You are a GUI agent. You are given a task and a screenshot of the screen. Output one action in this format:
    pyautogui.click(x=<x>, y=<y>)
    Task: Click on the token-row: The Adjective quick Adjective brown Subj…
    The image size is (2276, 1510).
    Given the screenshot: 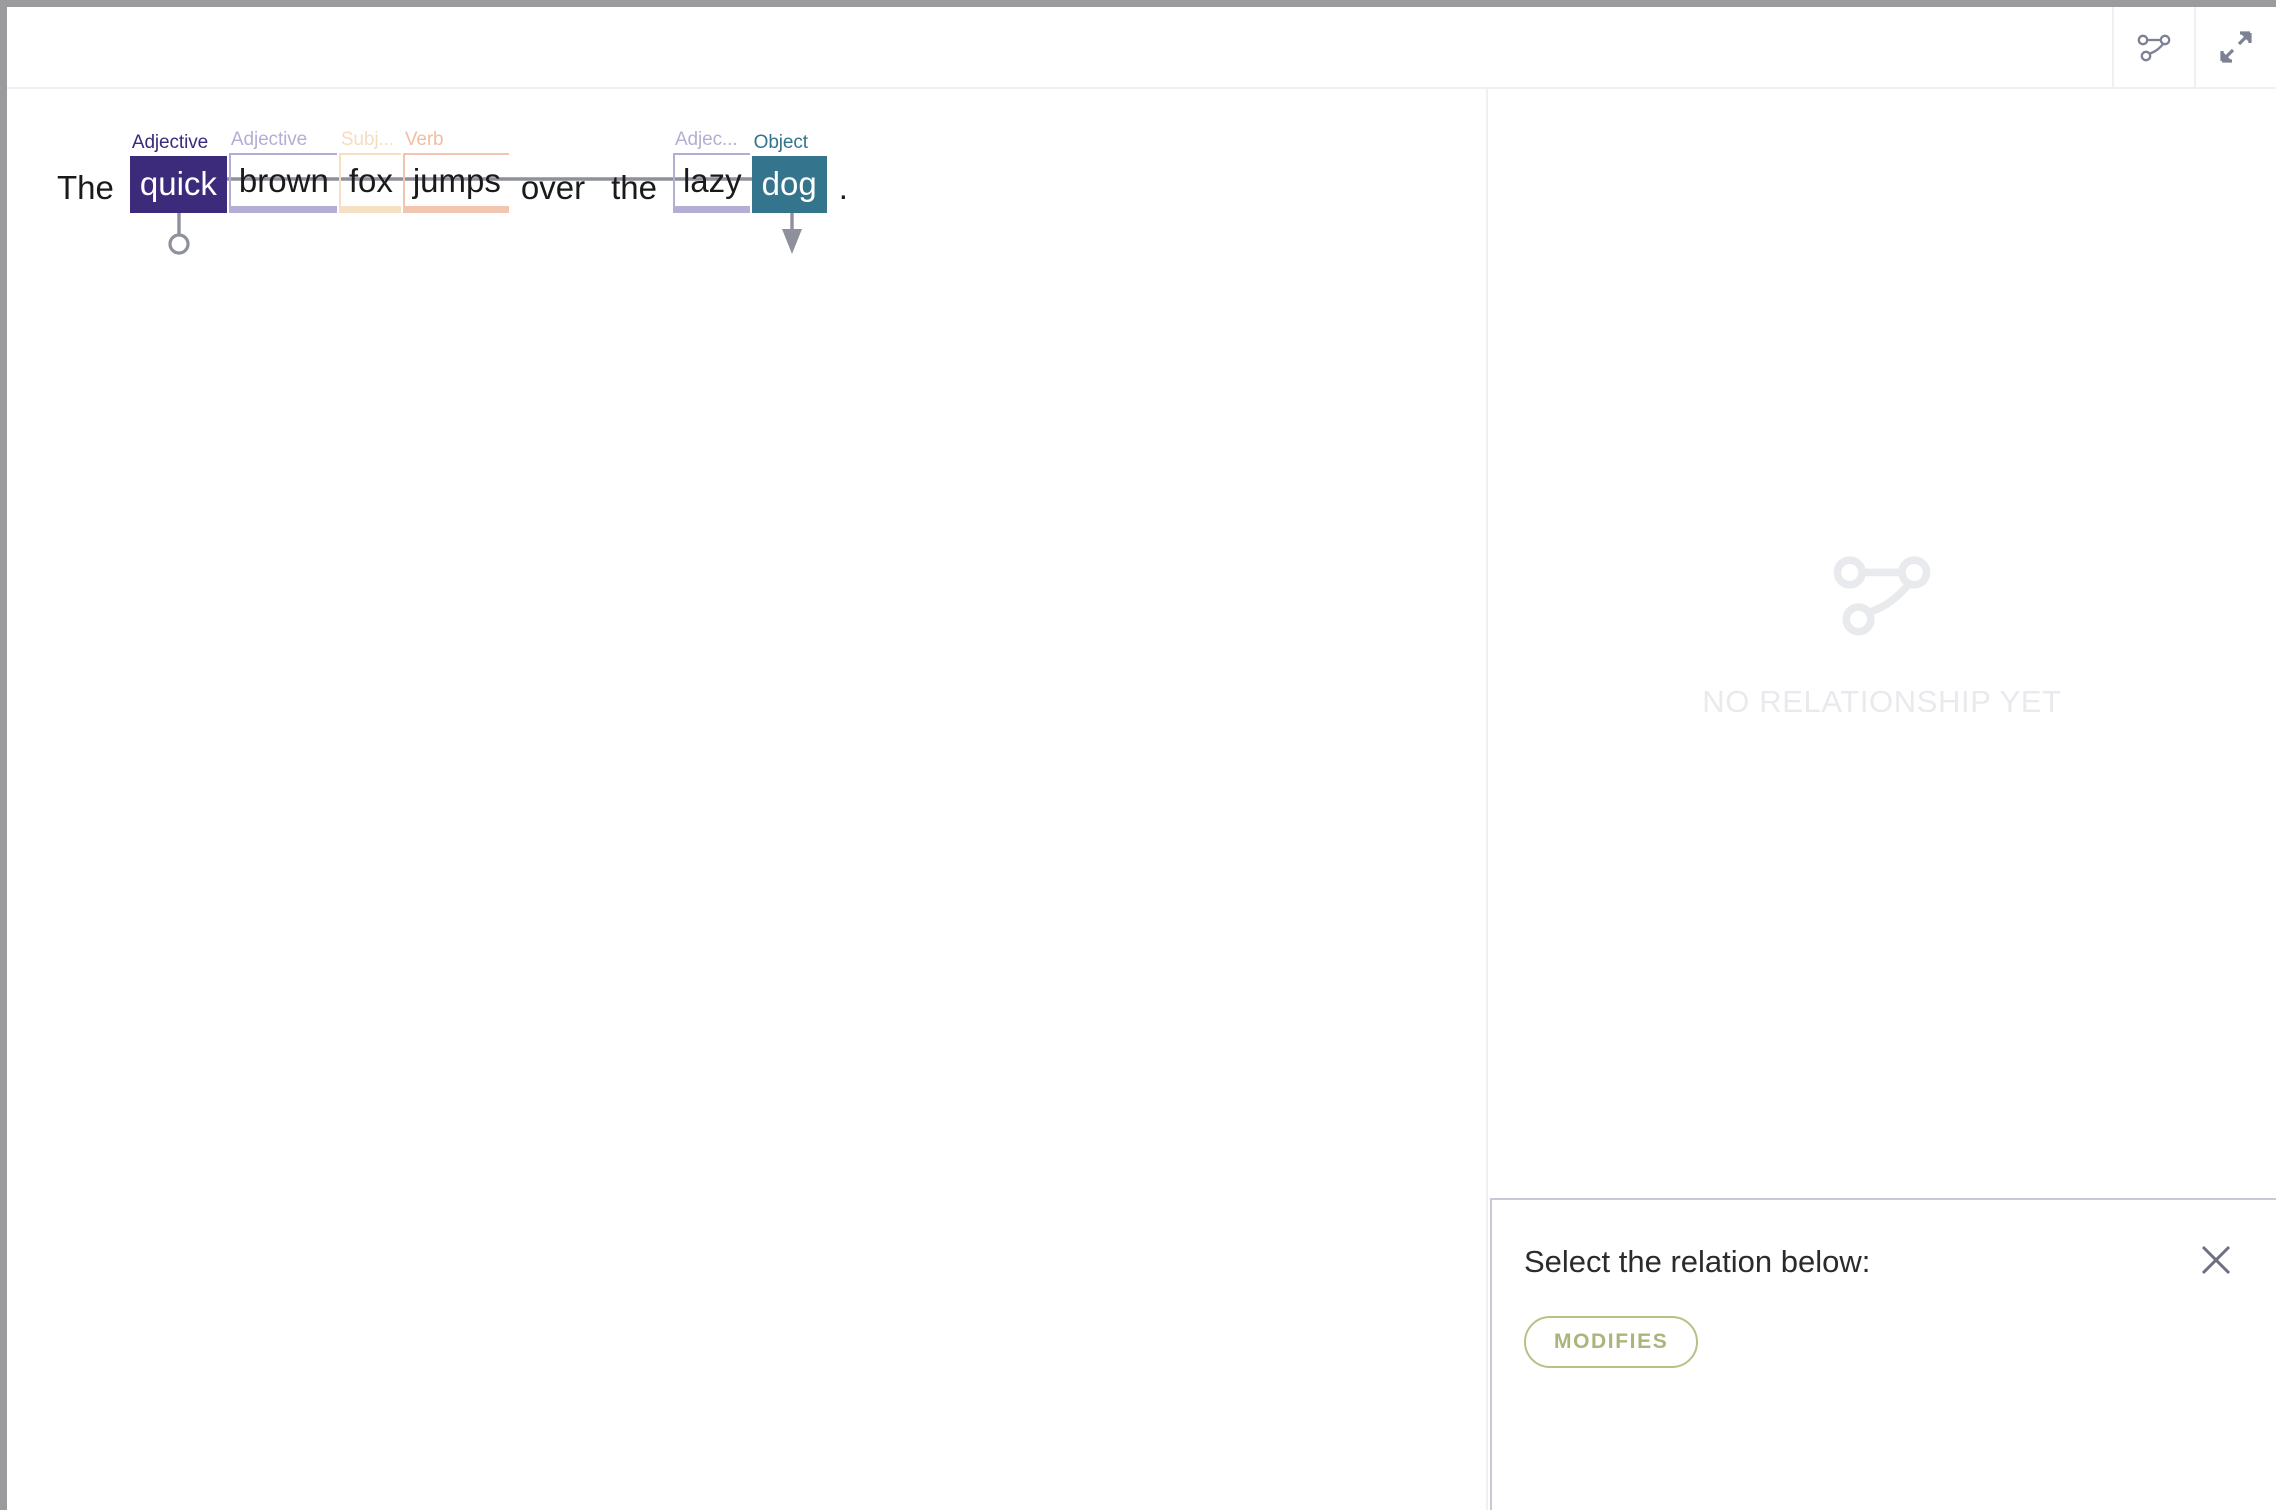 What is the action you would take?
    pyautogui.click(x=766, y=171)
    